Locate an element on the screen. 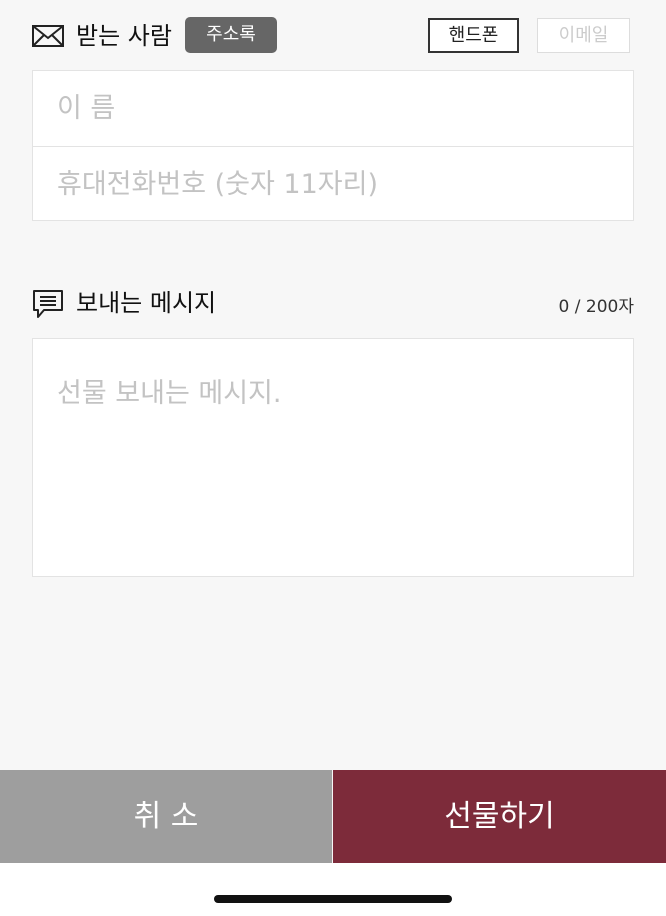  recipient-title: 받는 사람 is located at coordinates (124, 36).